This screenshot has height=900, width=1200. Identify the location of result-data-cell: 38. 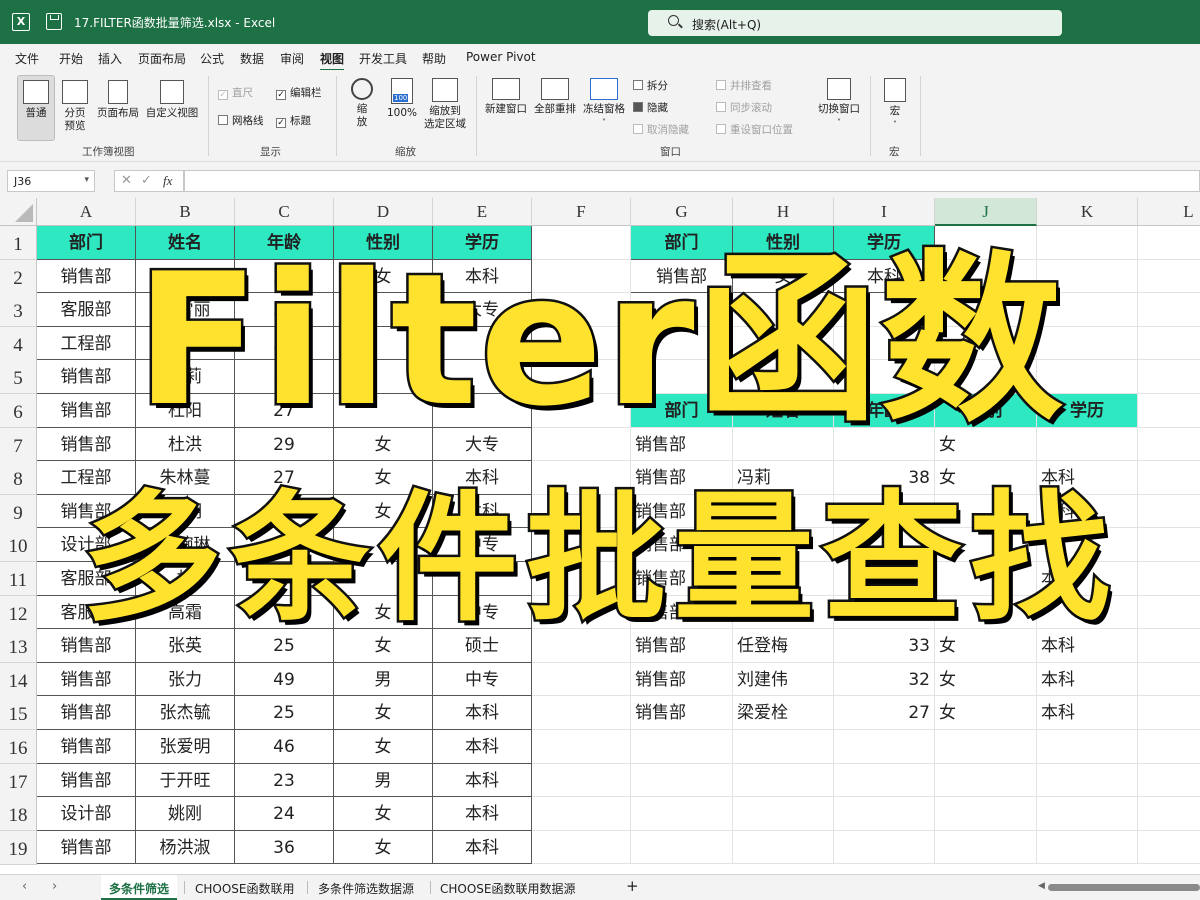
(884, 478).